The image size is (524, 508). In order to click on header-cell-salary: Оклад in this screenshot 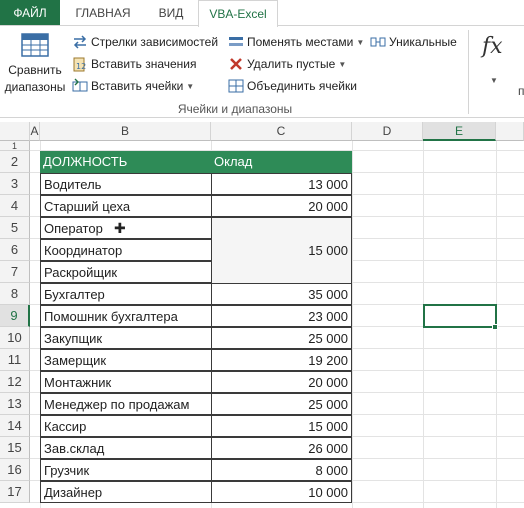, I will do `click(281, 162)`.